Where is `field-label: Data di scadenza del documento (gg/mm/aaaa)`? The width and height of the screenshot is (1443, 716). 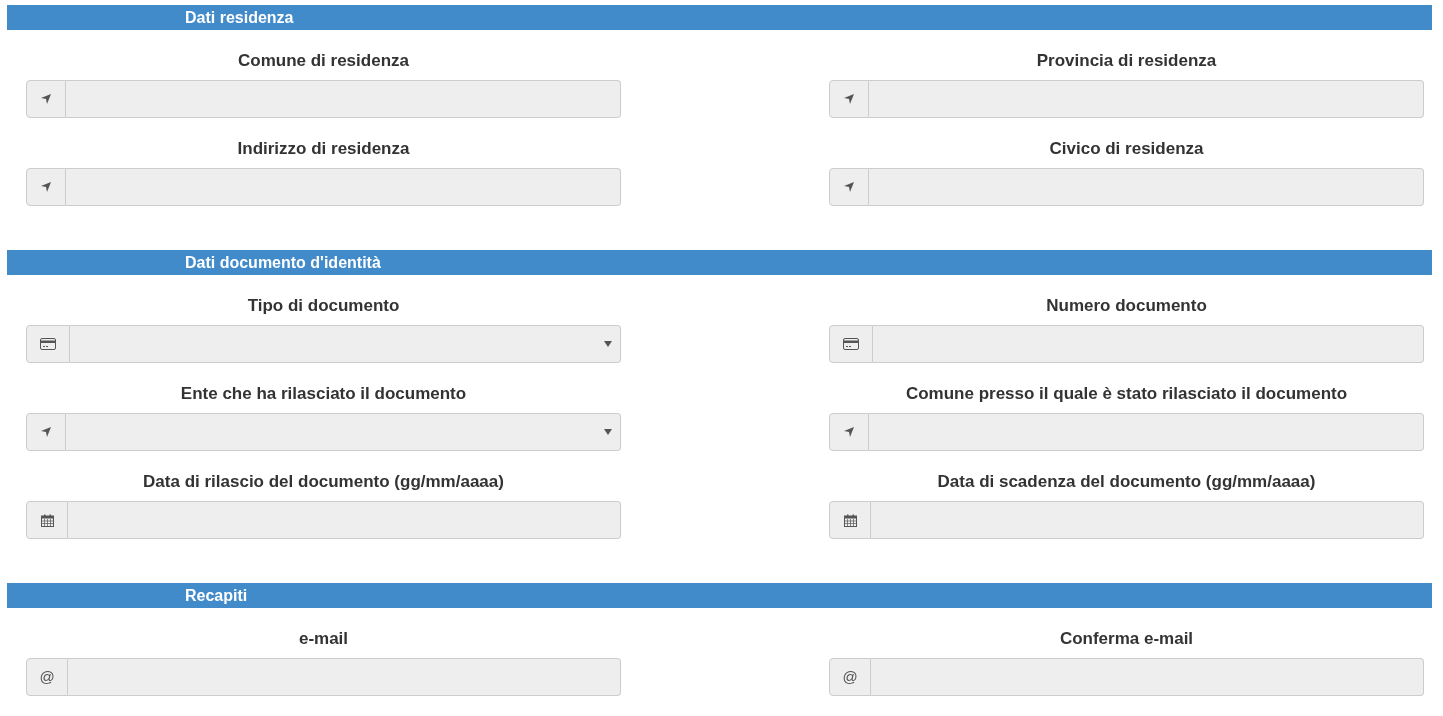
field-label: Data di scadenza del documento (gg/mm/aaaa) is located at coordinates (1126, 482).